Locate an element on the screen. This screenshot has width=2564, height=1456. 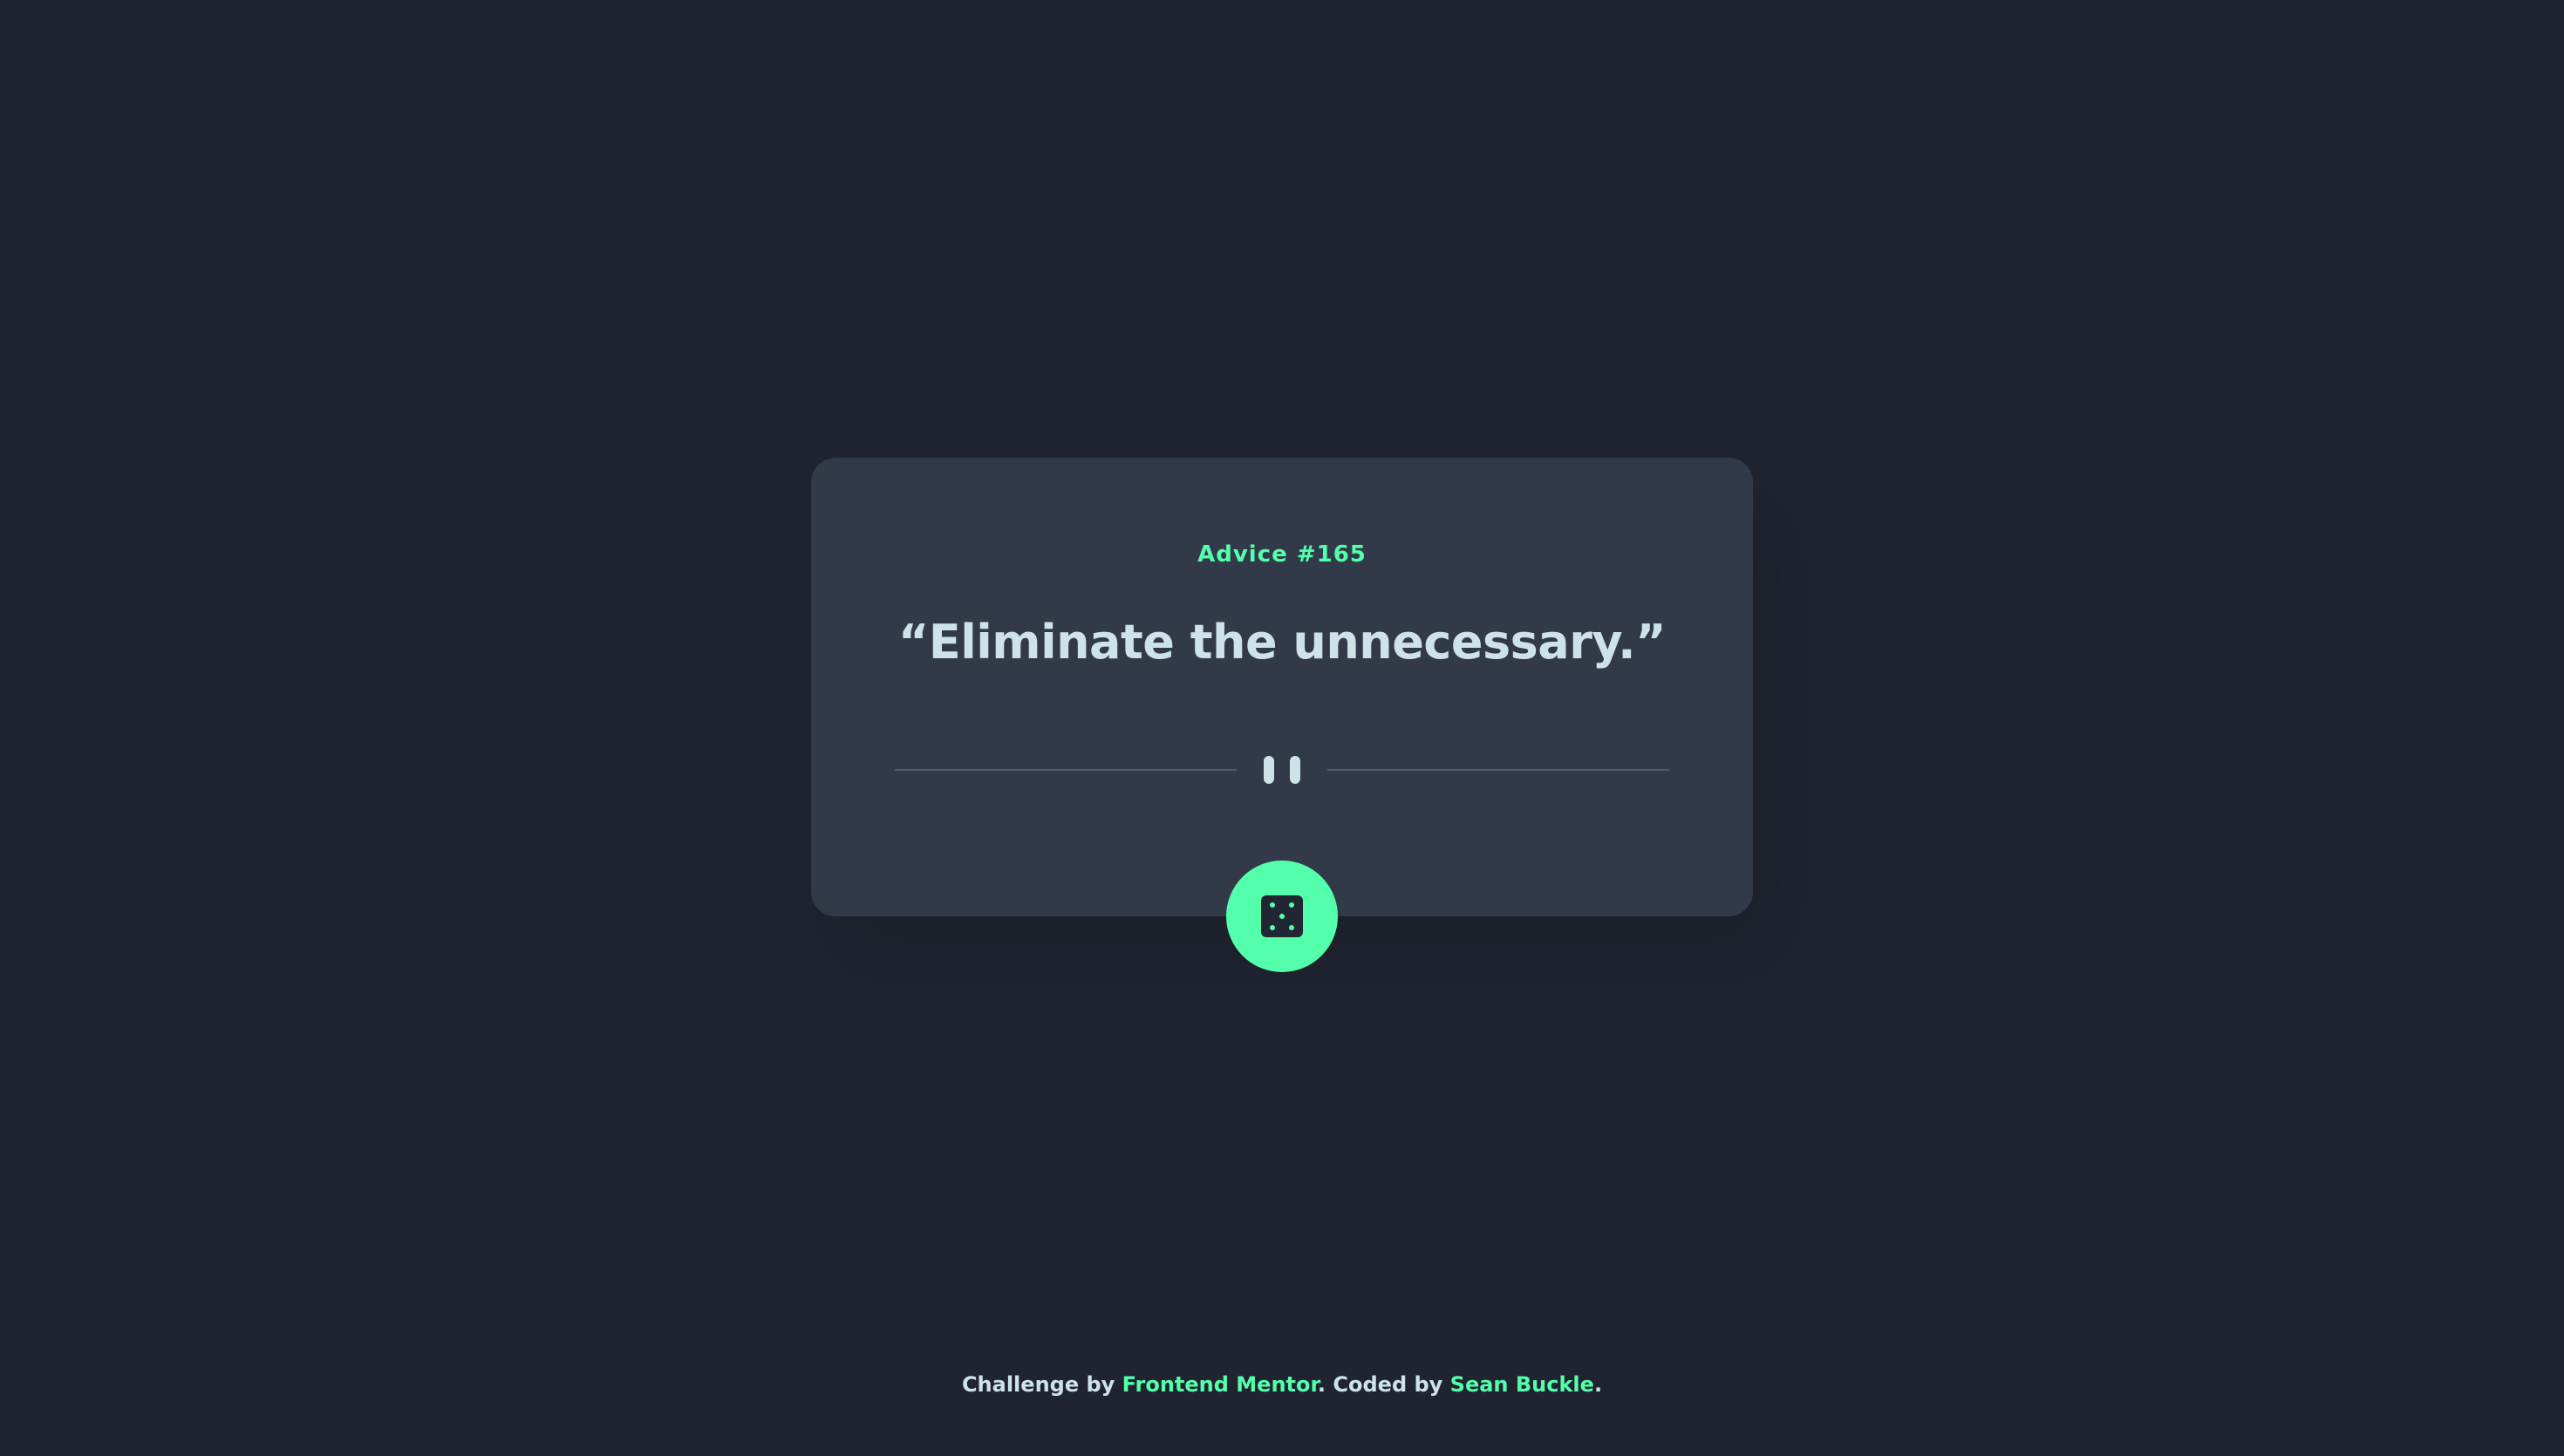
attribution-suffix: . is located at coordinates (1598, 1384).